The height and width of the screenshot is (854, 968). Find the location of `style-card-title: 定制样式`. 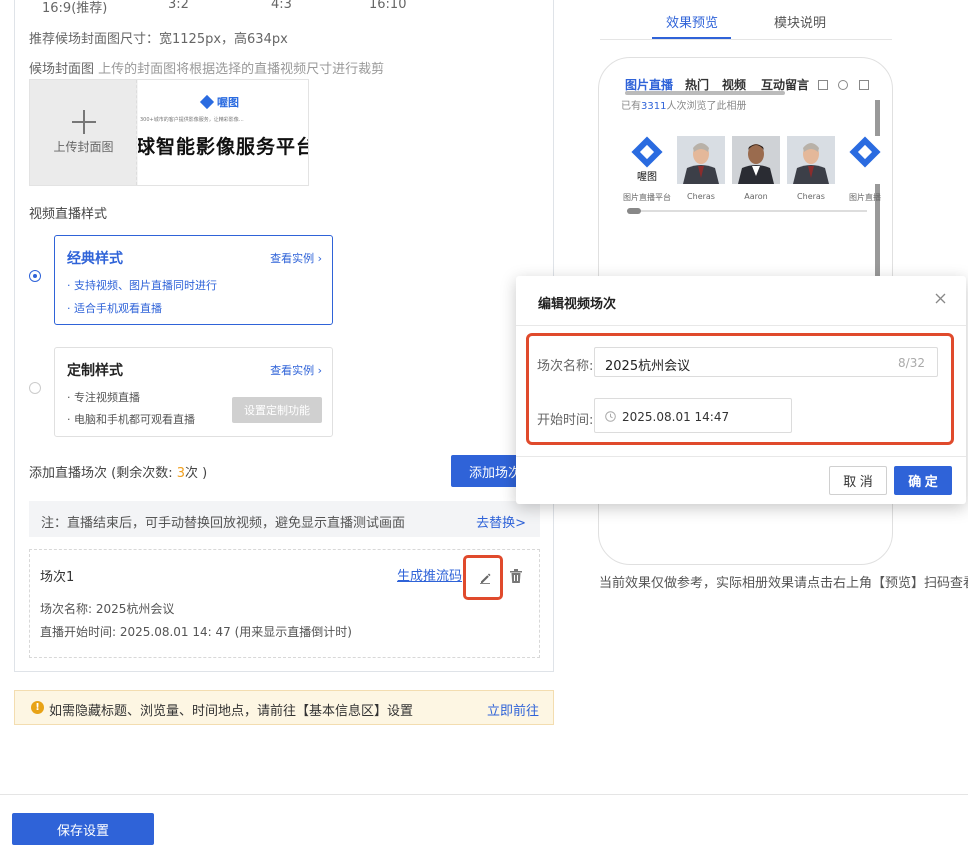

style-card-title: 定制样式 is located at coordinates (95, 371).